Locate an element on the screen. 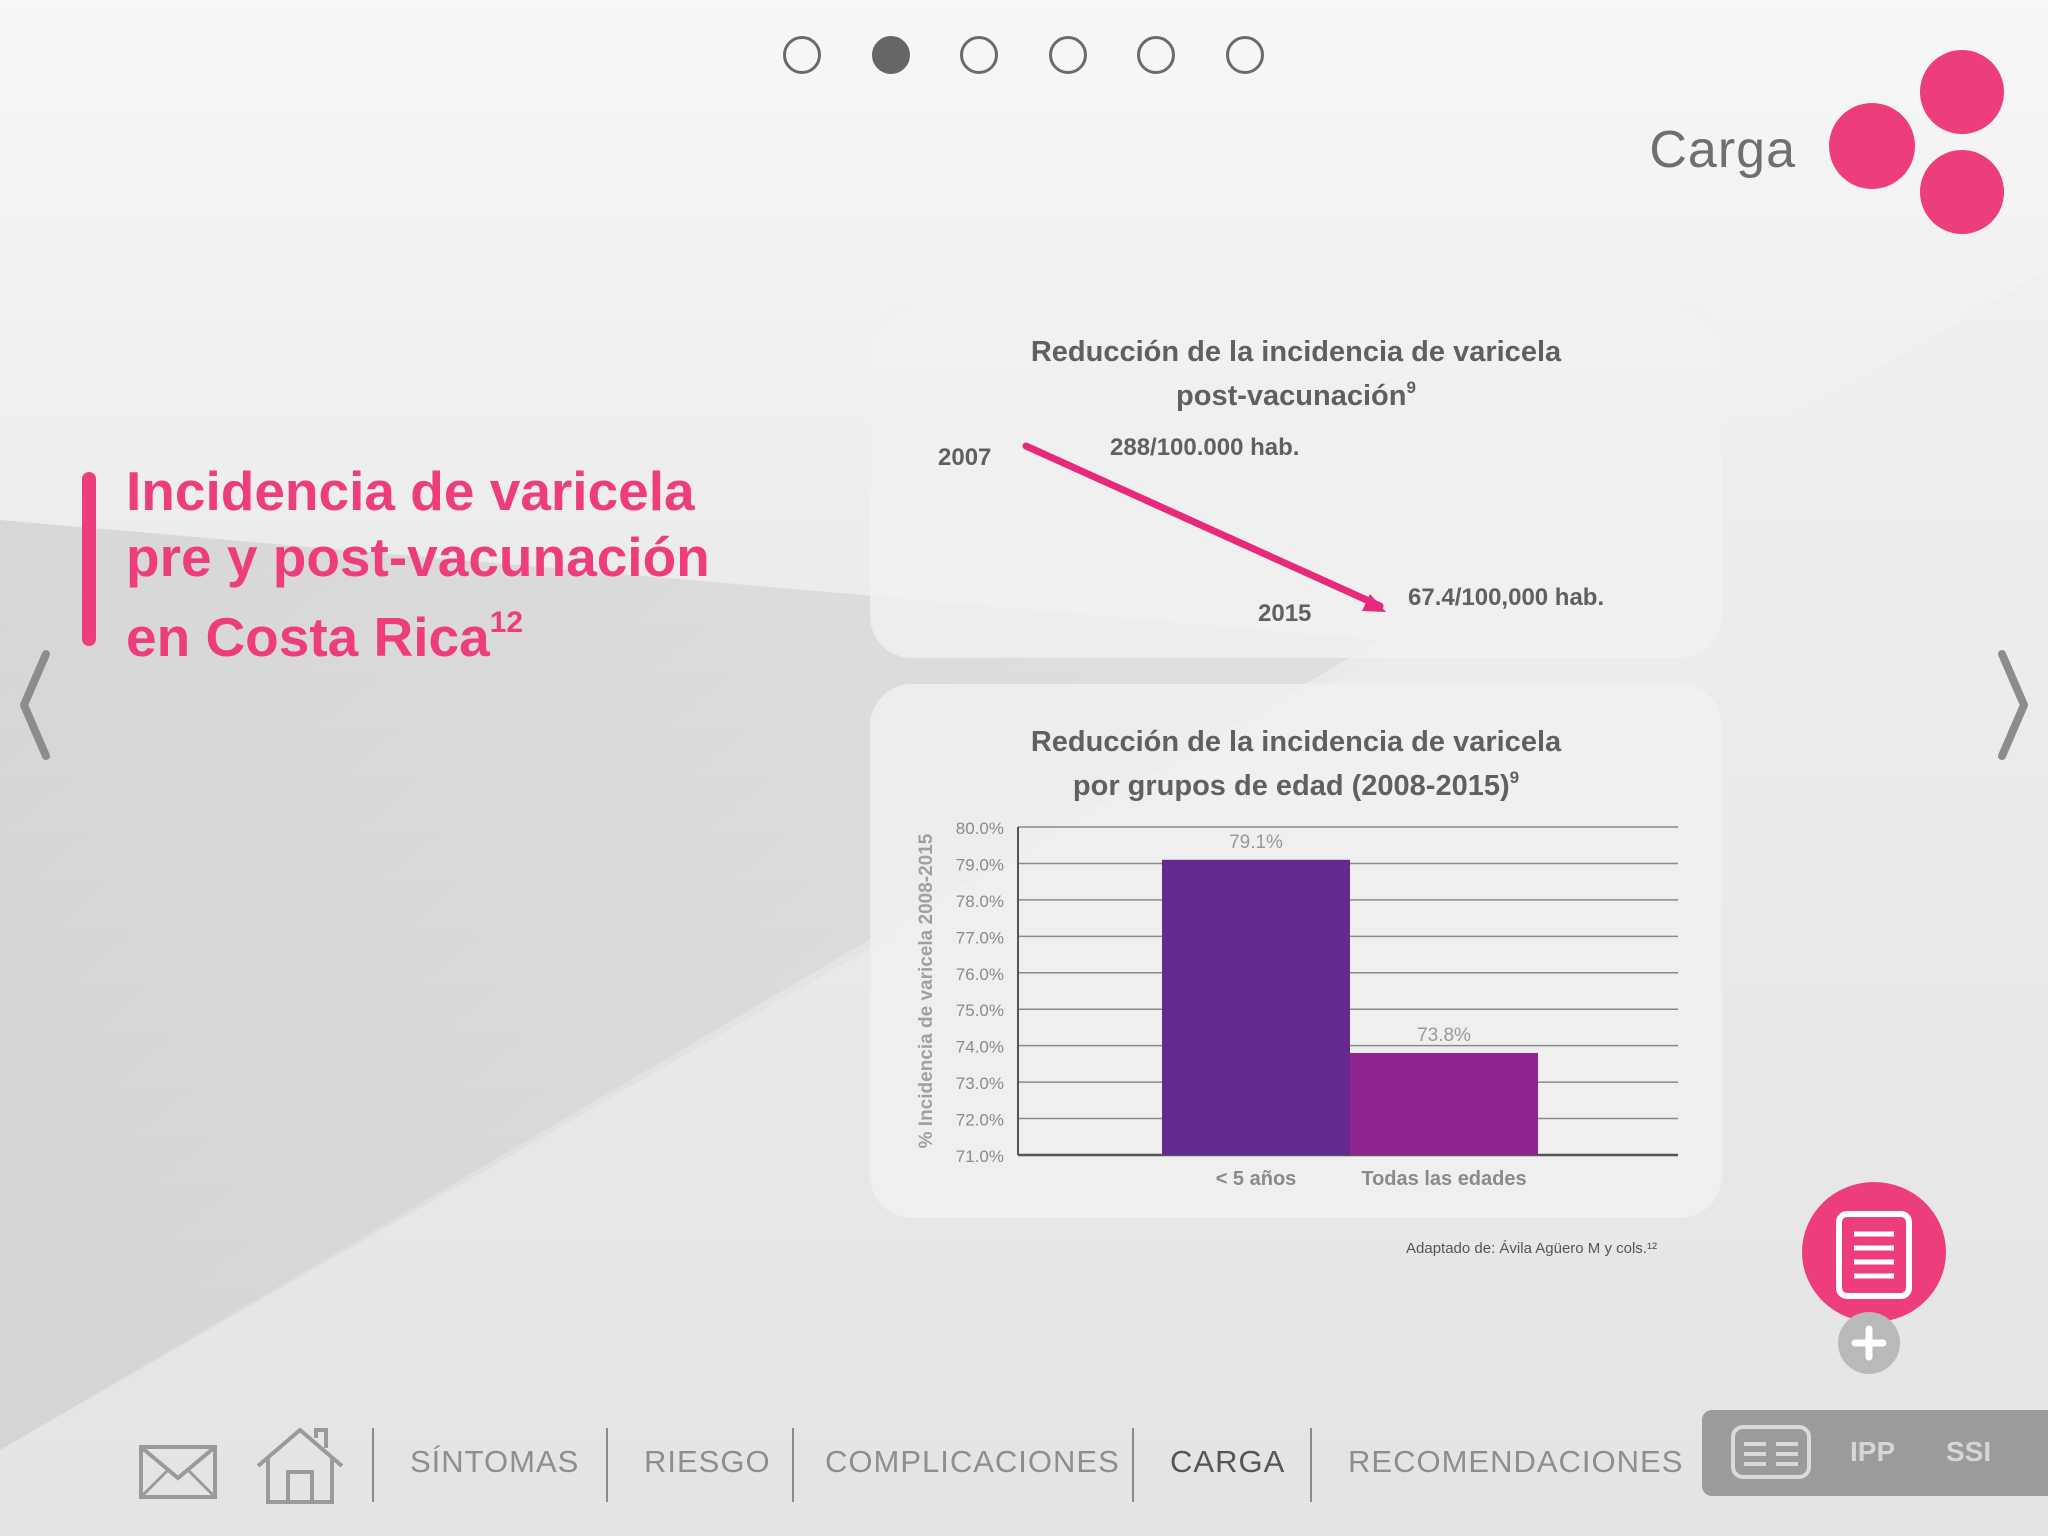 This screenshot has width=2048, height=1536. nav-item-carga: CARGA is located at coordinates (1227, 1462).